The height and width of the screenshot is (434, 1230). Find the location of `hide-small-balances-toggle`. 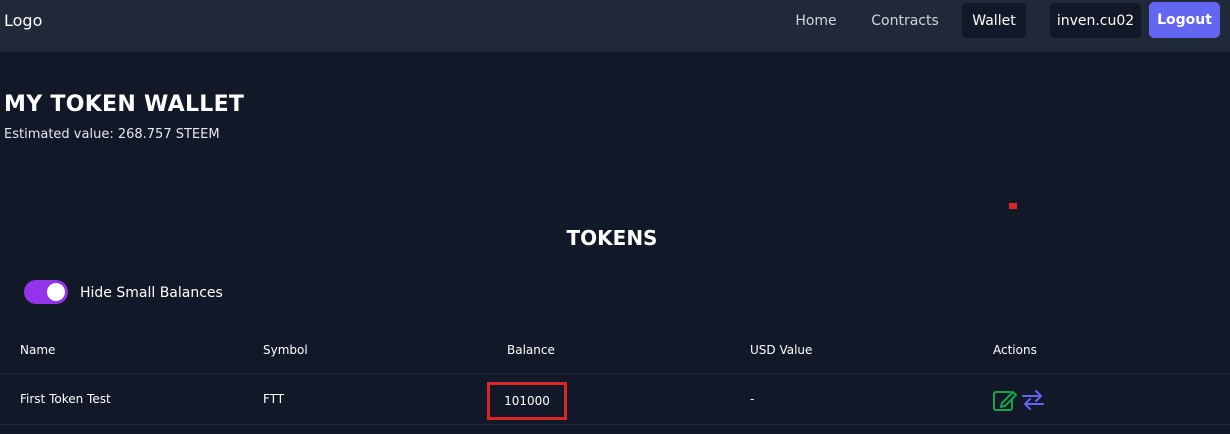

hide-small-balances-toggle is located at coordinates (46, 292).